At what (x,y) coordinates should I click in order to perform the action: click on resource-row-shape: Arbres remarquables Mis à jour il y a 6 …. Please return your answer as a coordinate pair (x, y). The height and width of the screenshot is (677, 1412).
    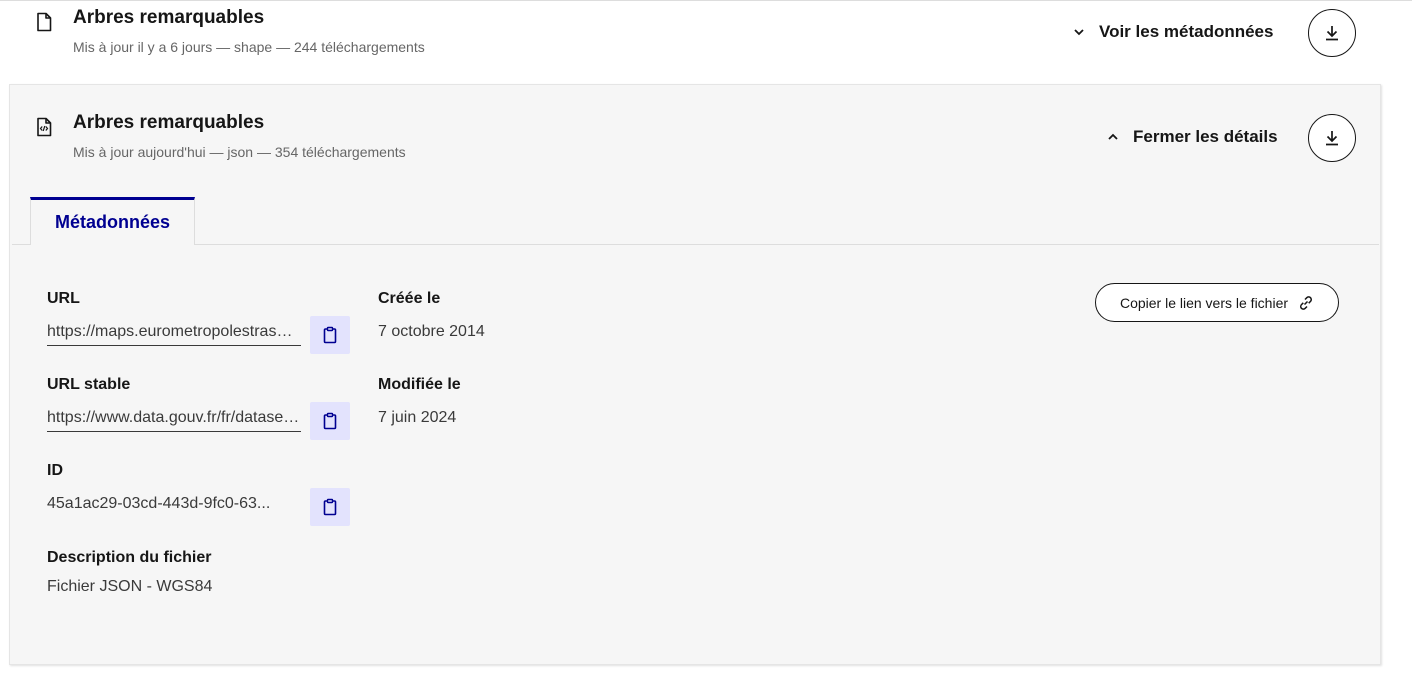
    Looking at the image, I should click on (706, 42).